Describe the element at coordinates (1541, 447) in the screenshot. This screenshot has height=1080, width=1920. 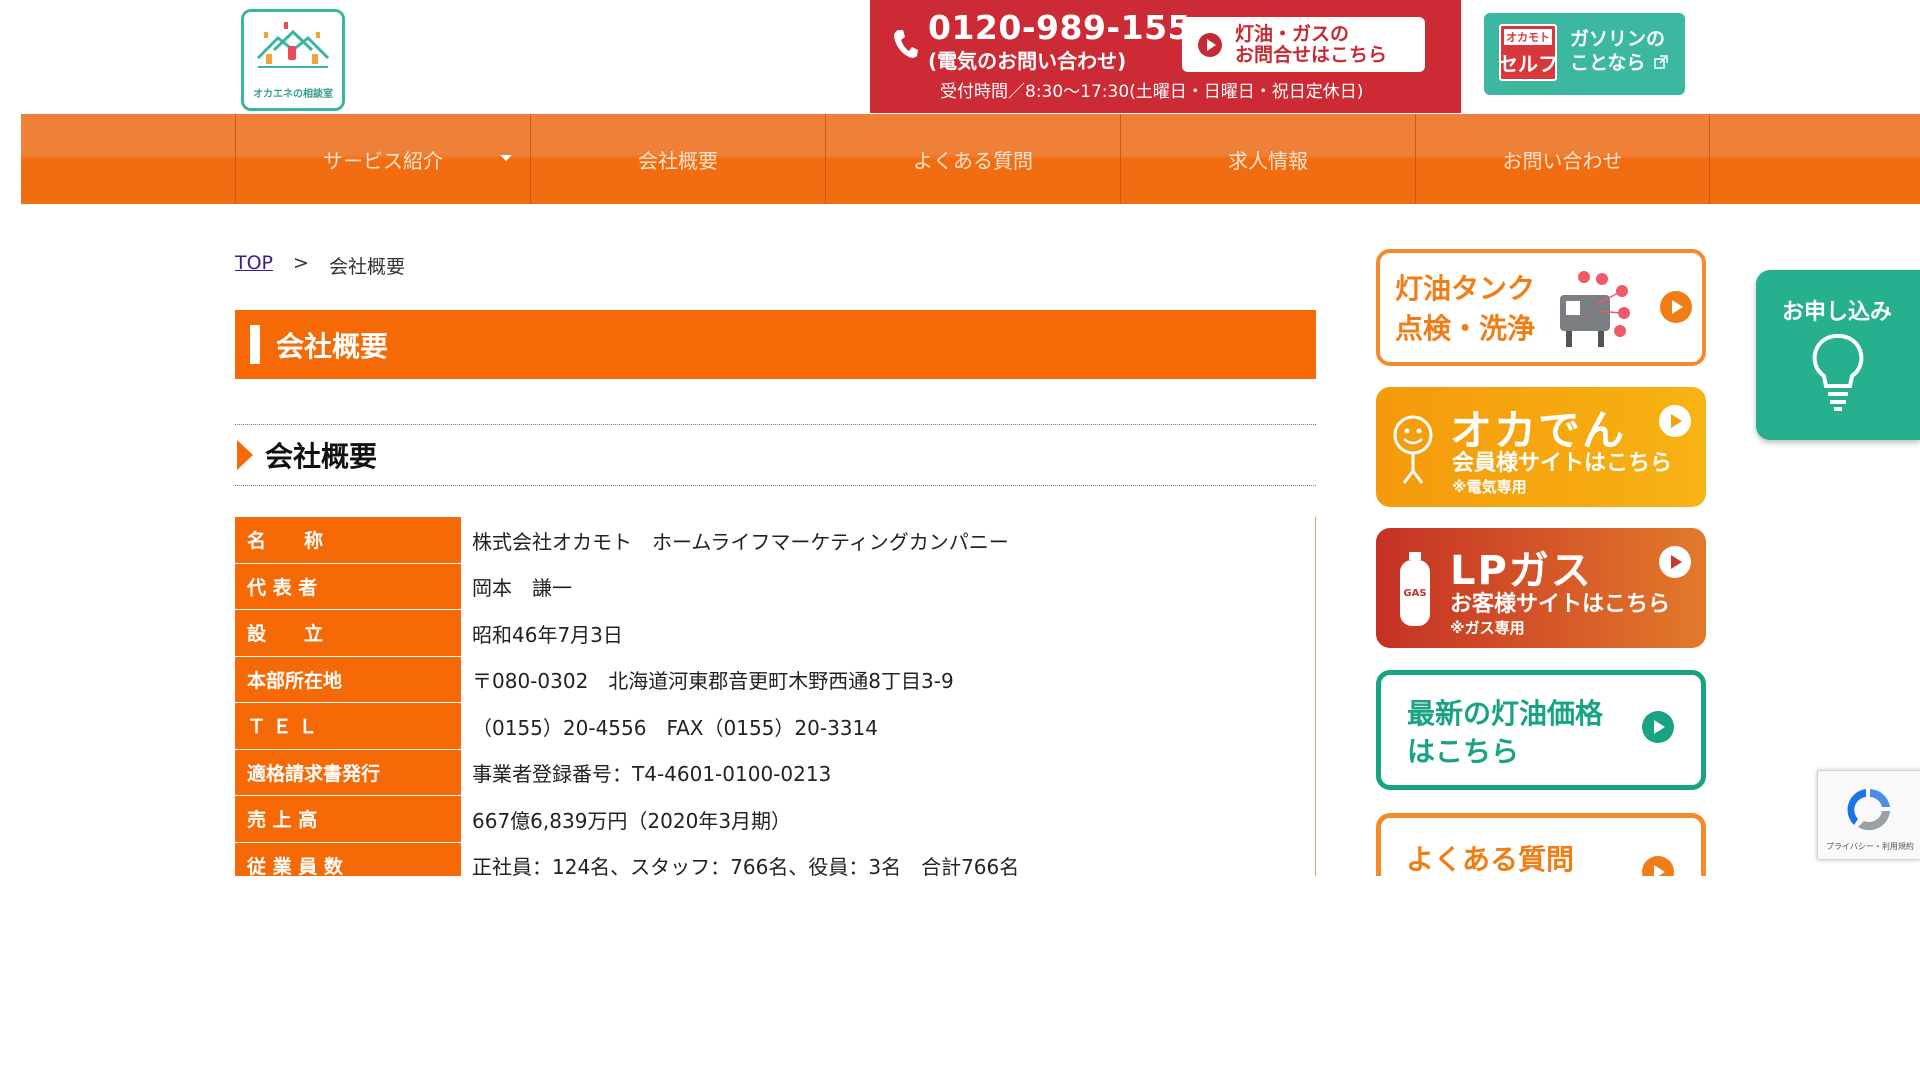
I see `okaden-member-site-banner: オカでん 会員様サイトはこちら ※電気専用` at that location.